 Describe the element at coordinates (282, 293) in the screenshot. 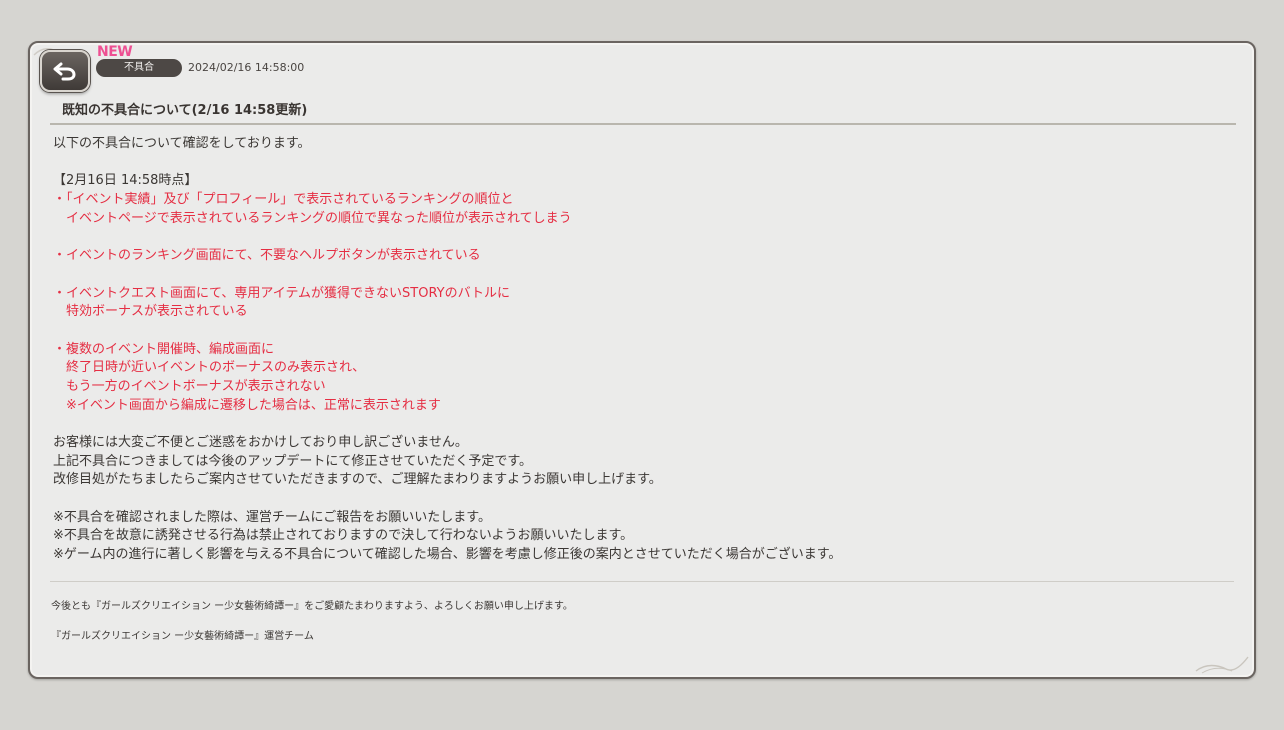

I see `bug-item-line: ・イベントクエスト画面にて、専用アイテムが獲得できないSTORYのバトルに` at that location.